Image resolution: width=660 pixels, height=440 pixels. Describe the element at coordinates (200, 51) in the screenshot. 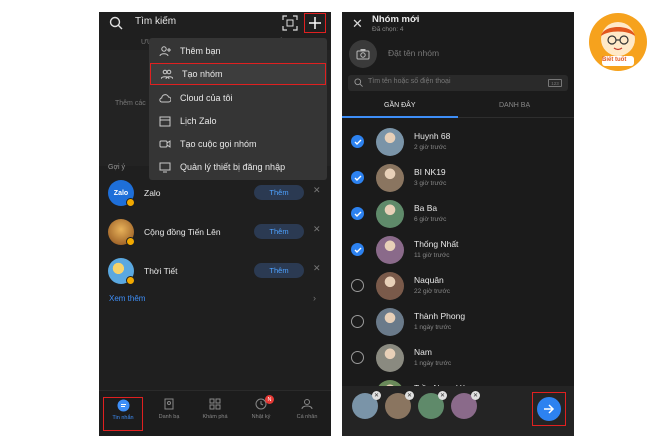

I see `menu-item-label: Thêm bạn` at that location.